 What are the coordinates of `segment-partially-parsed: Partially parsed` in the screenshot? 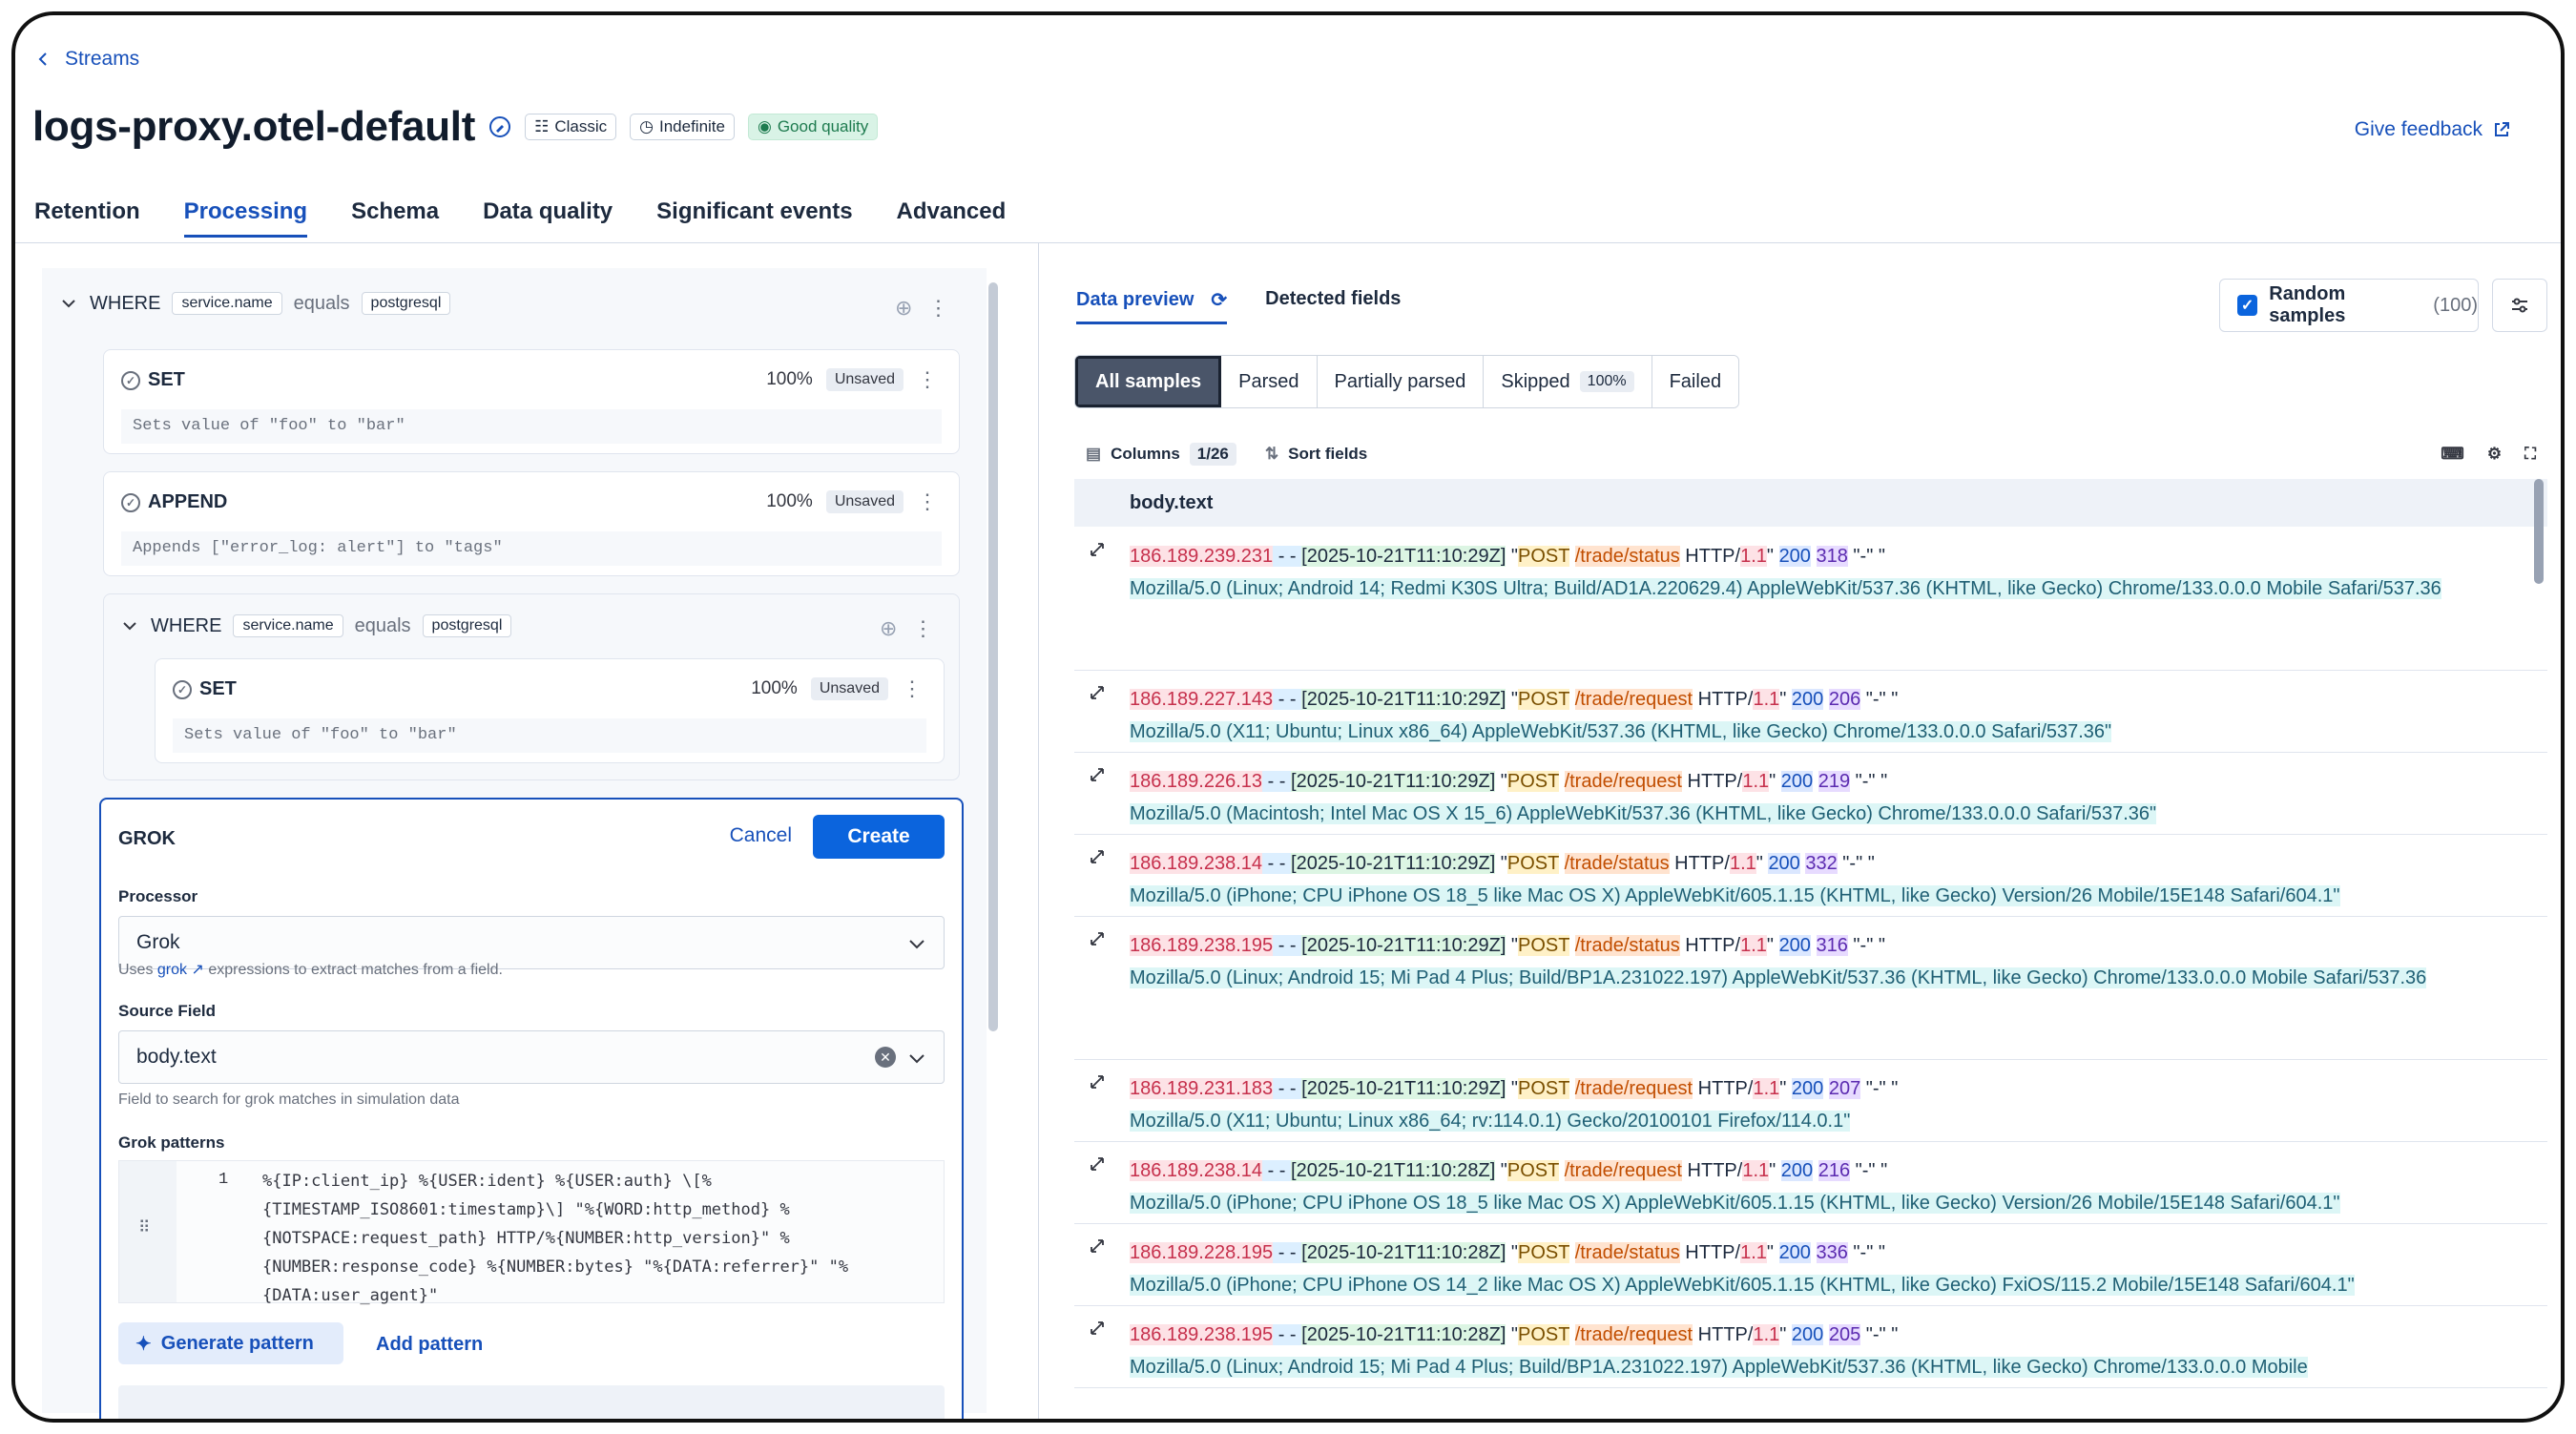 It's located at (1401, 381).